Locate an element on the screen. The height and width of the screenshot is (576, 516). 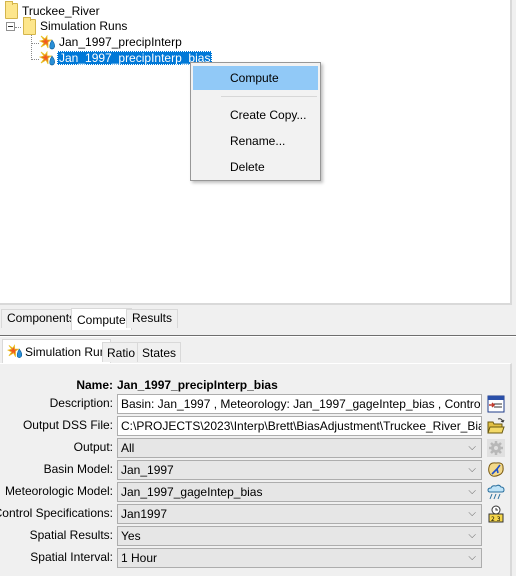
spatial-interval-select: 1 Hour ⌵ is located at coordinates (299, 558).